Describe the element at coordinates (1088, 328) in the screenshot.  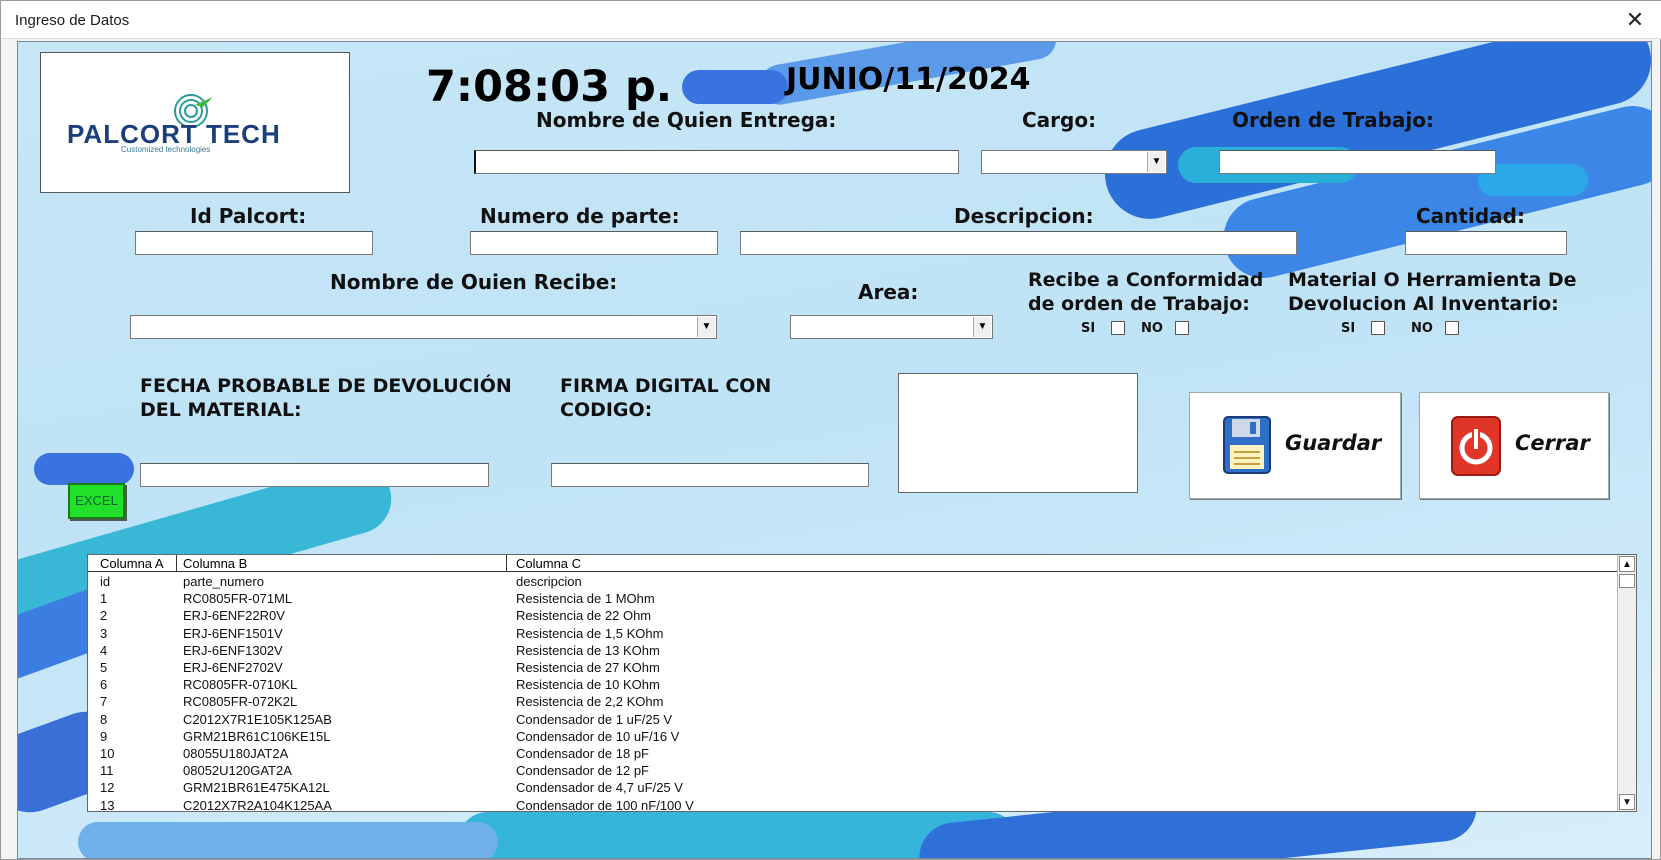
I see `conformidad-si-label: SI` at that location.